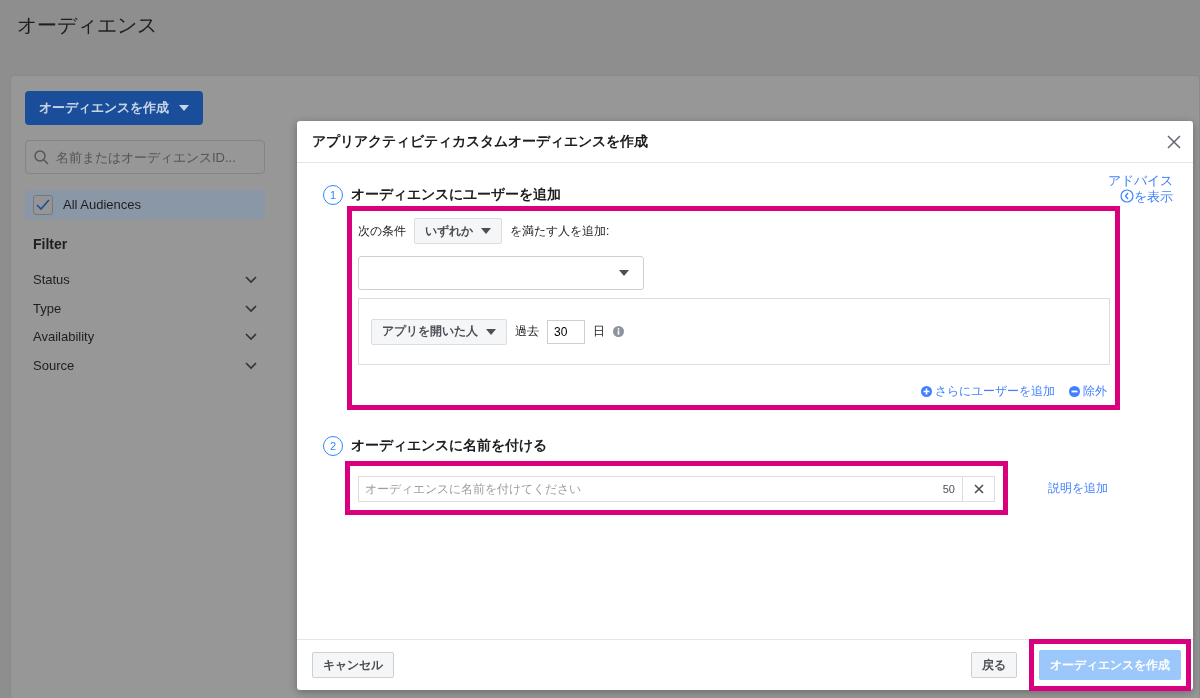  I want to click on section-heading: オーディエンスに名前を付ける, so click(449, 446).